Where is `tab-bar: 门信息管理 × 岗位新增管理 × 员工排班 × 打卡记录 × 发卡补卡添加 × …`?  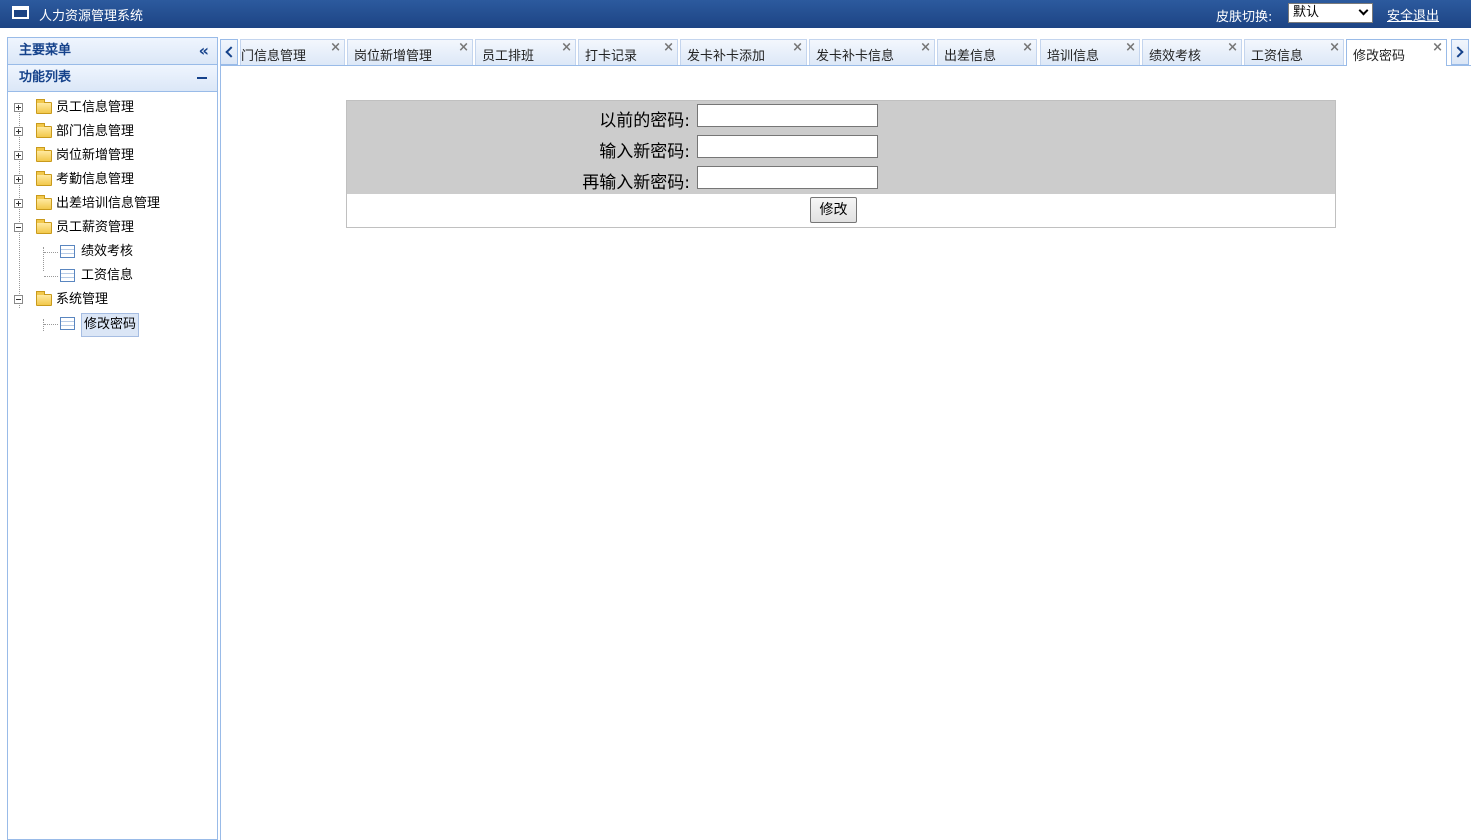 tab-bar: 门信息管理 × 岗位新增管理 × 员工排班 × 打卡记录 × 发卡补卡添加 × … is located at coordinates (845, 52).